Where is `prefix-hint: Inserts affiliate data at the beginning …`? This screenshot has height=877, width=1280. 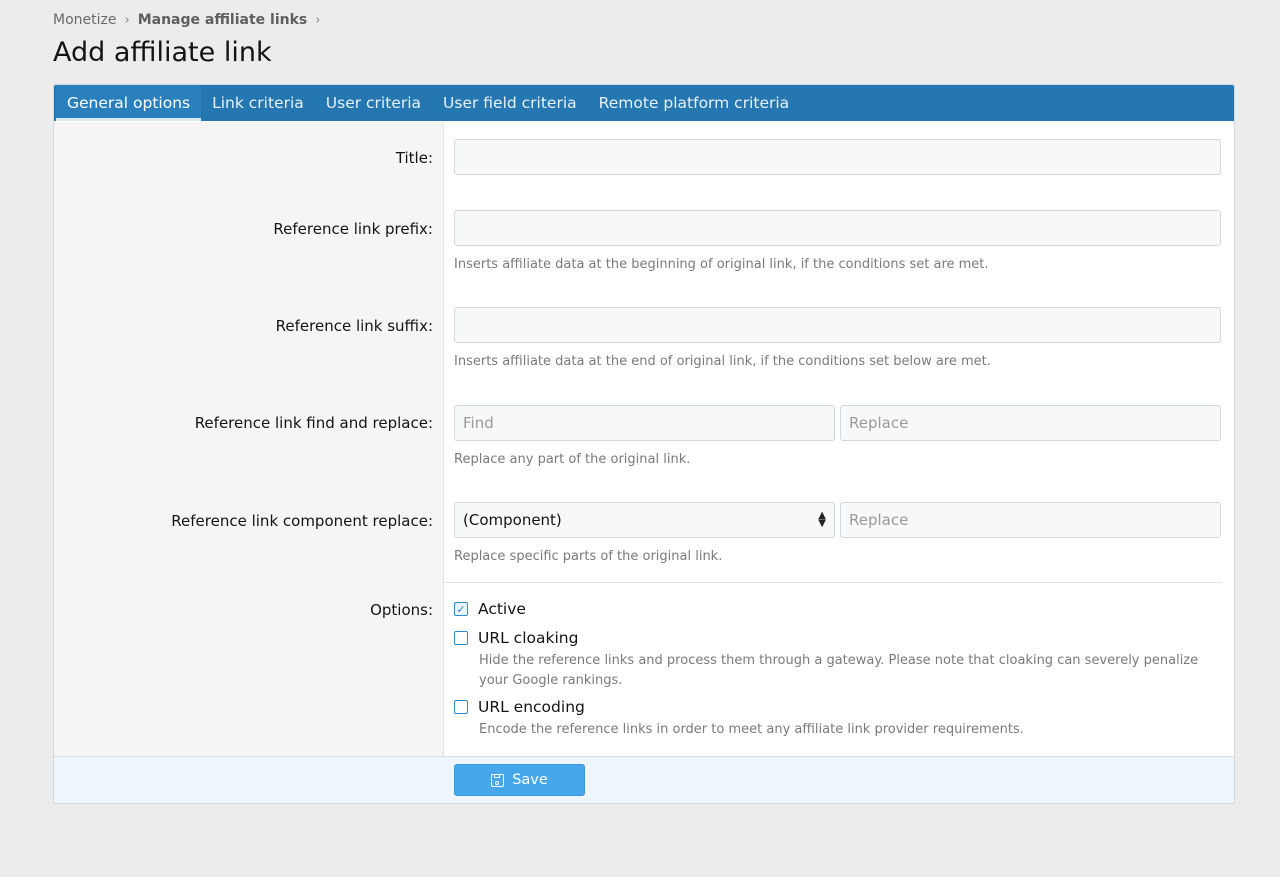
prefix-hint: Inserts affiliate data at the beginning … is located at coordinates (721, 264).